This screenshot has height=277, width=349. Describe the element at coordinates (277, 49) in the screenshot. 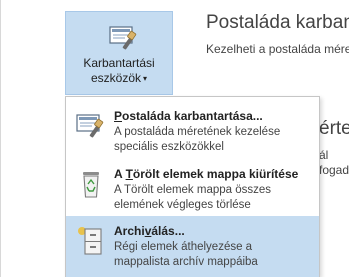

I see `pane-description: Kezelheti a postaláda méret` at that location.